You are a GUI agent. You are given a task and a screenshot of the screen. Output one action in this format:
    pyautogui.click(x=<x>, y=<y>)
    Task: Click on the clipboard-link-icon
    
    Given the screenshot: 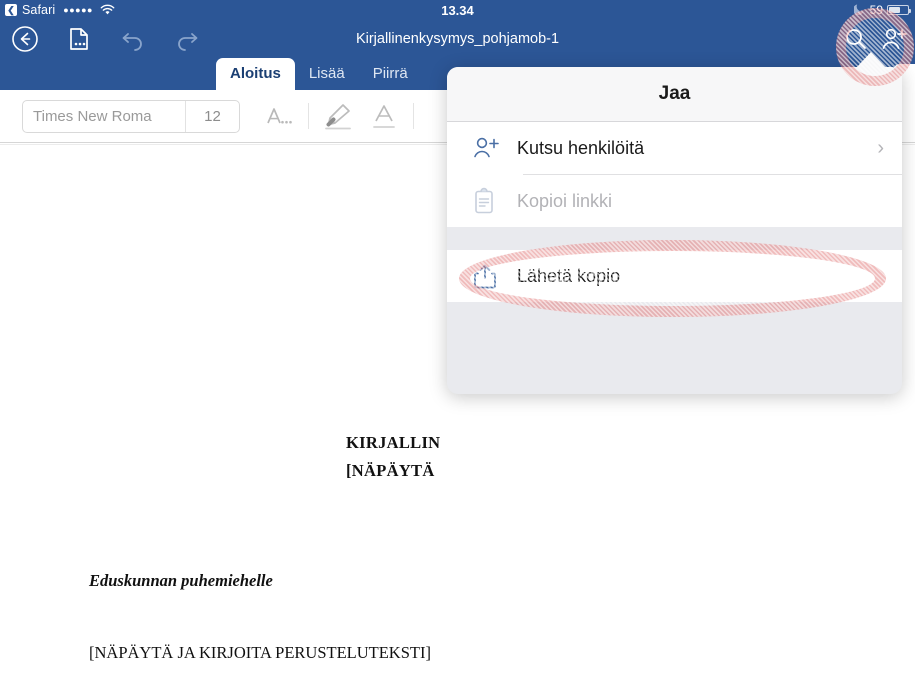 What is the action you would take?
    pyautogui.click(x=488, y=201)
    